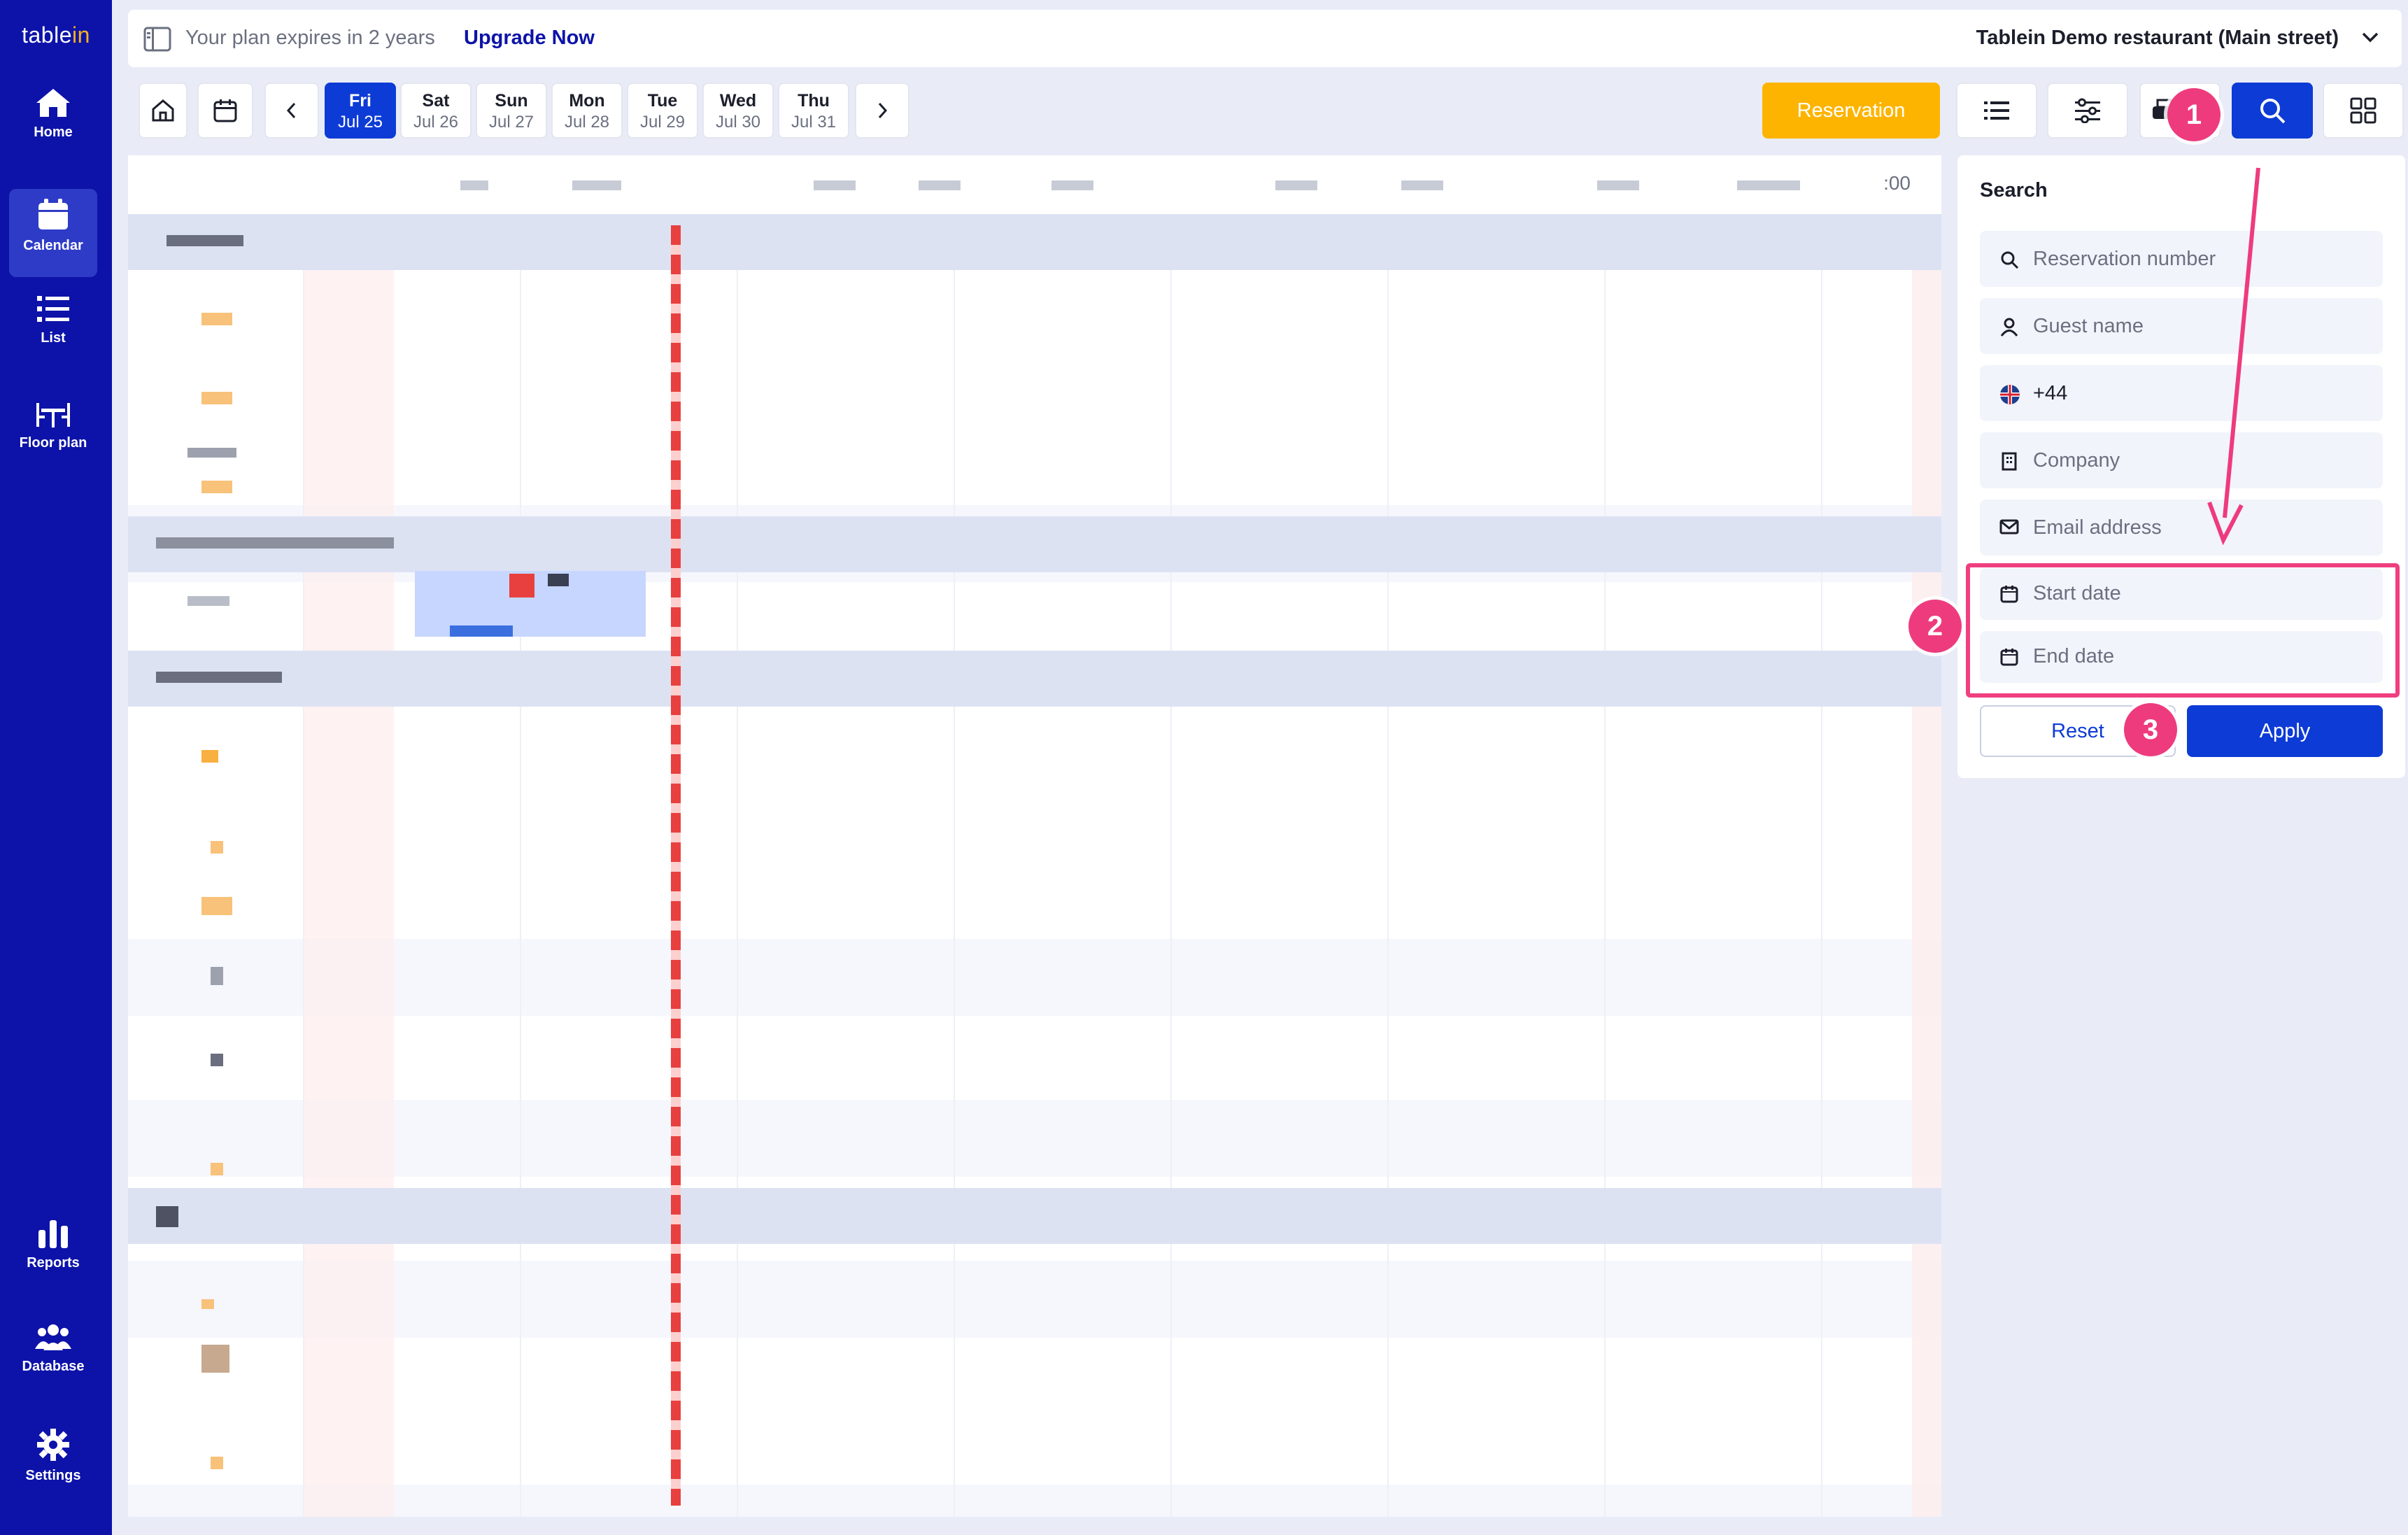 The height and width of the screenshot is (1535, 2408). Describe the element at coordinates (2233, 356) in the screenshot. I see `annotation-arrow` at that location.